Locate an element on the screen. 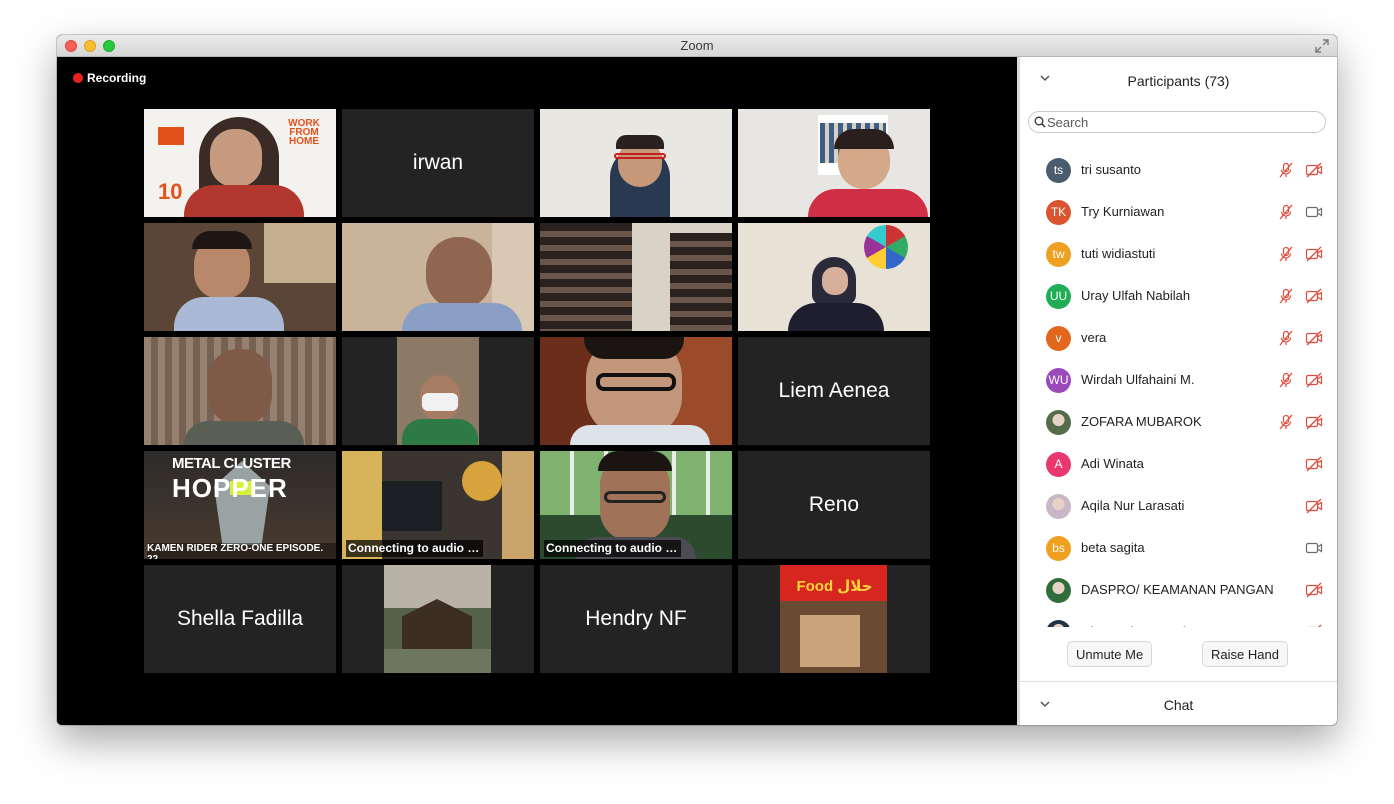 This screenshot has width=1394, height=804. video-feed-man-curtain is located at coordinates (240, 391).